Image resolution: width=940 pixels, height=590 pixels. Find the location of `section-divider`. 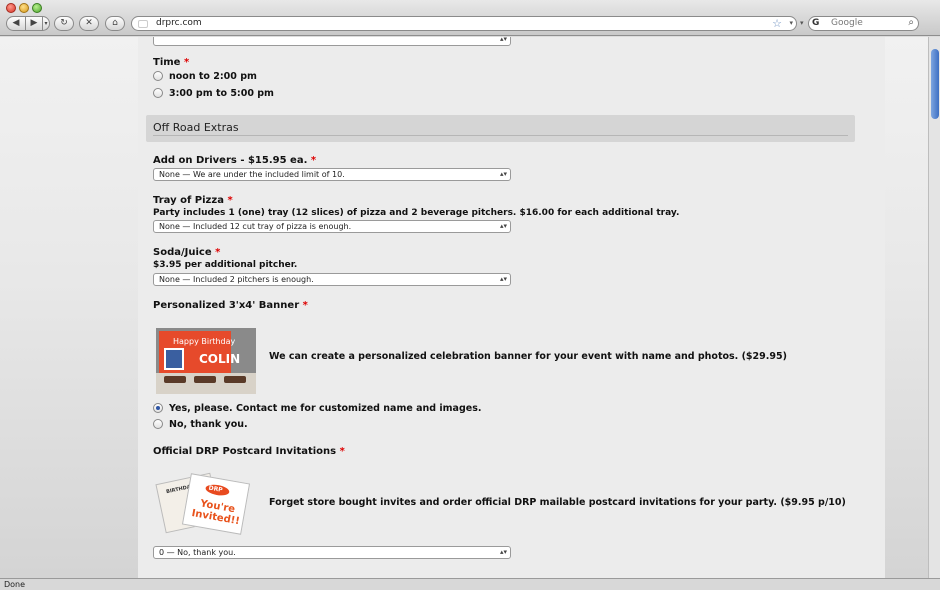

section-divider is located at coordinates (500, 135).